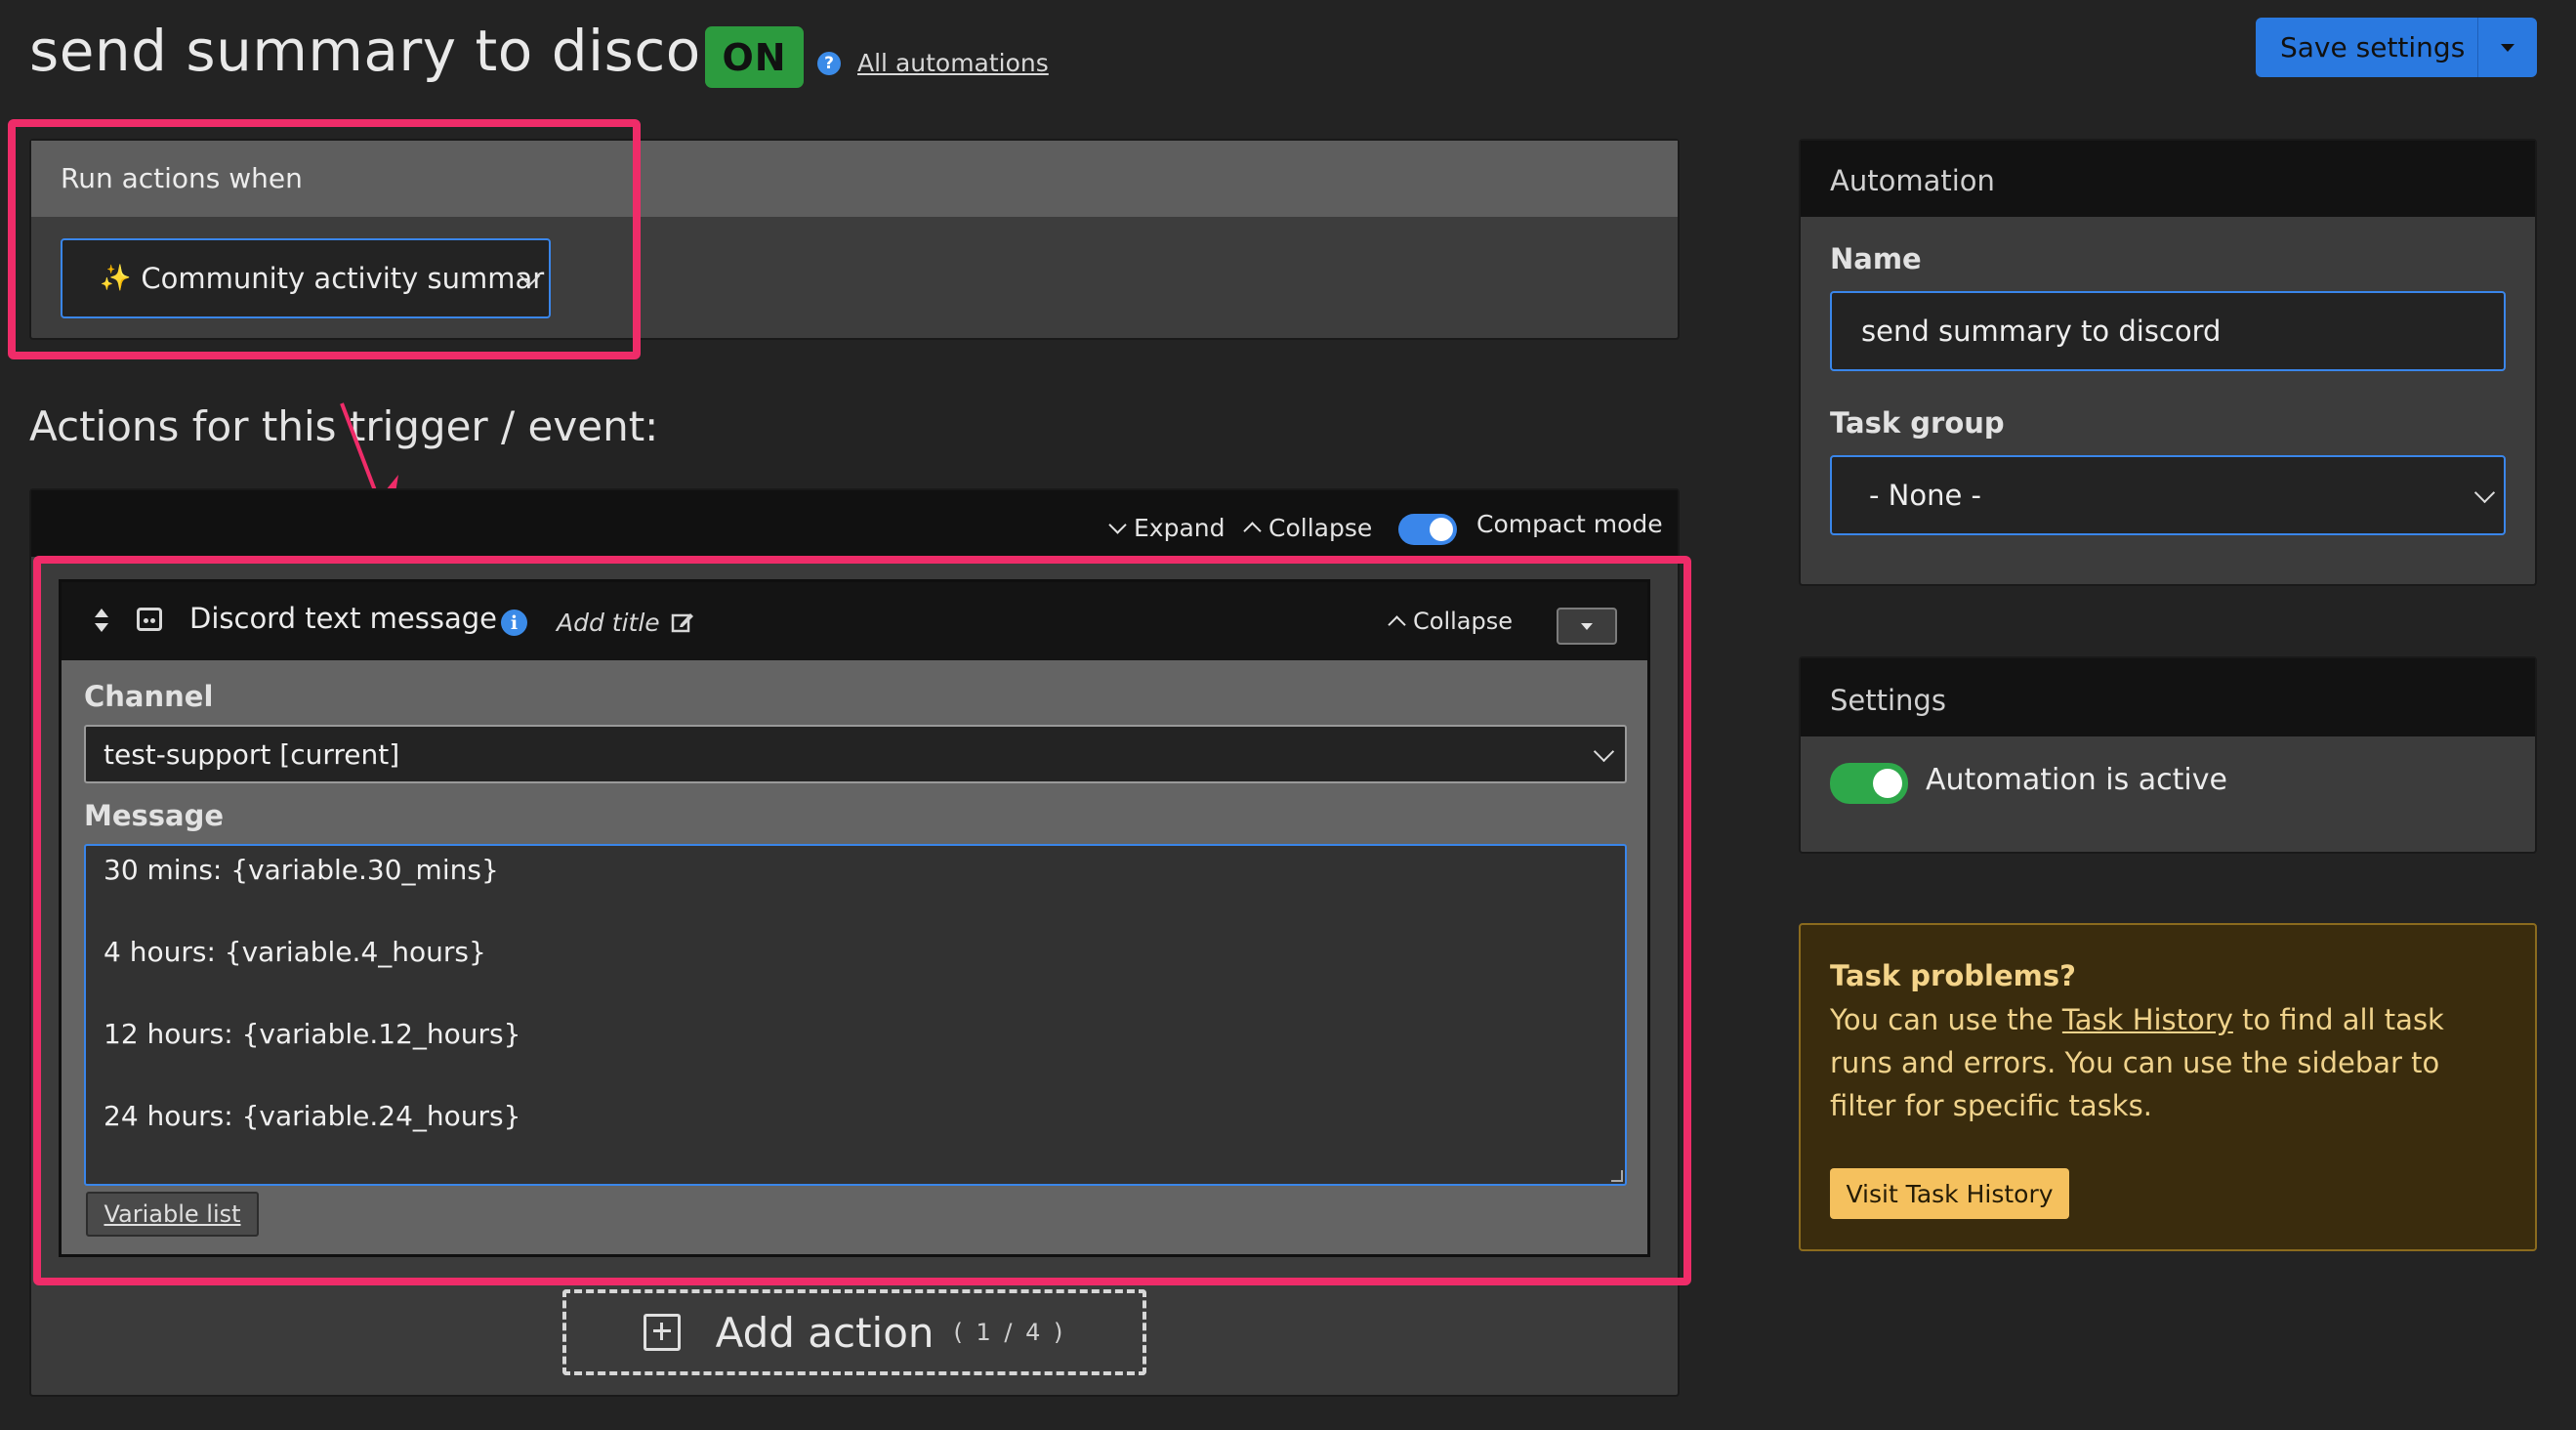 This screenshot has width=2576, height=1430. I want to click on name-input-value: send summary to discord, so click(2041, 331).